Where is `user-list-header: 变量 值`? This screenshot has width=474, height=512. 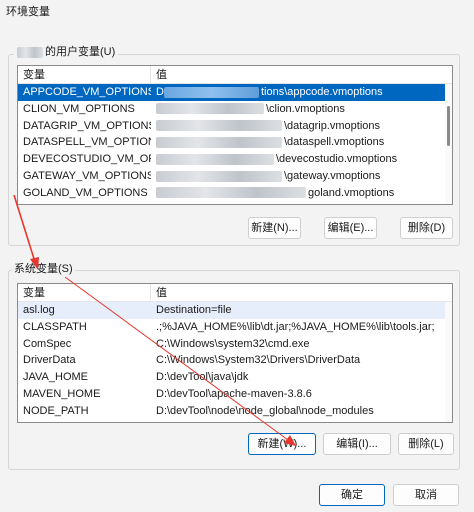
user-list-header: 变量 值 is located at coordinates (235, 75).